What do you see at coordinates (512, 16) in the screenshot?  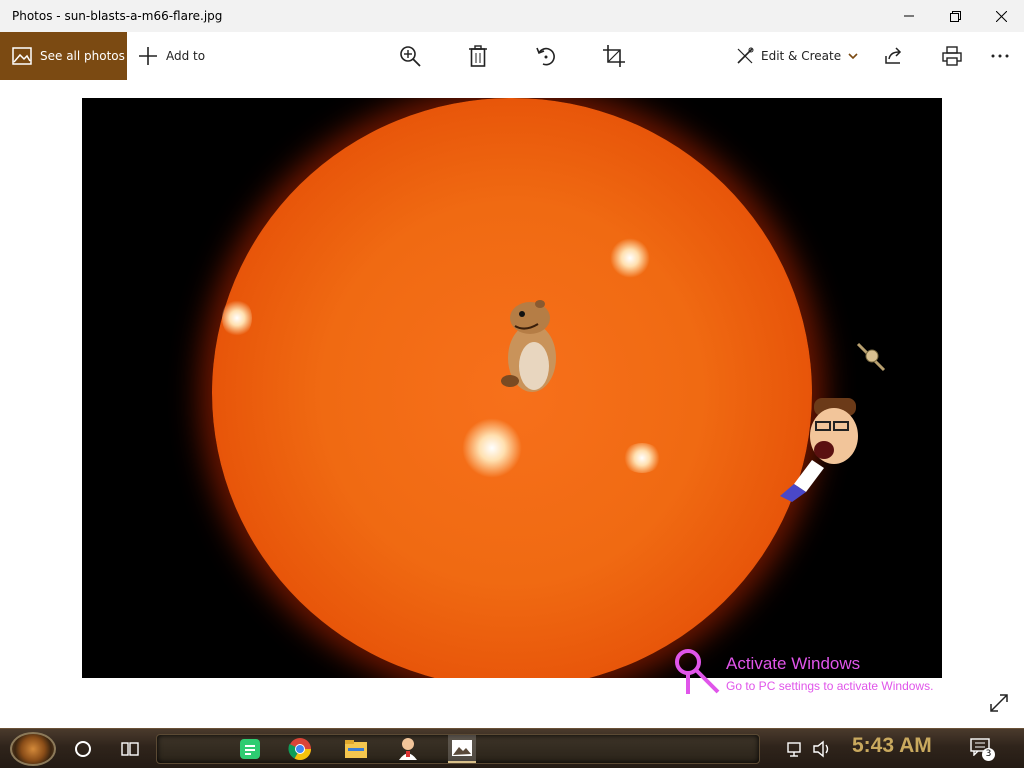 I see `title-bar: Photos - sun-blasts-a-m66-flare.jpg` at bounding box center [512, 16].